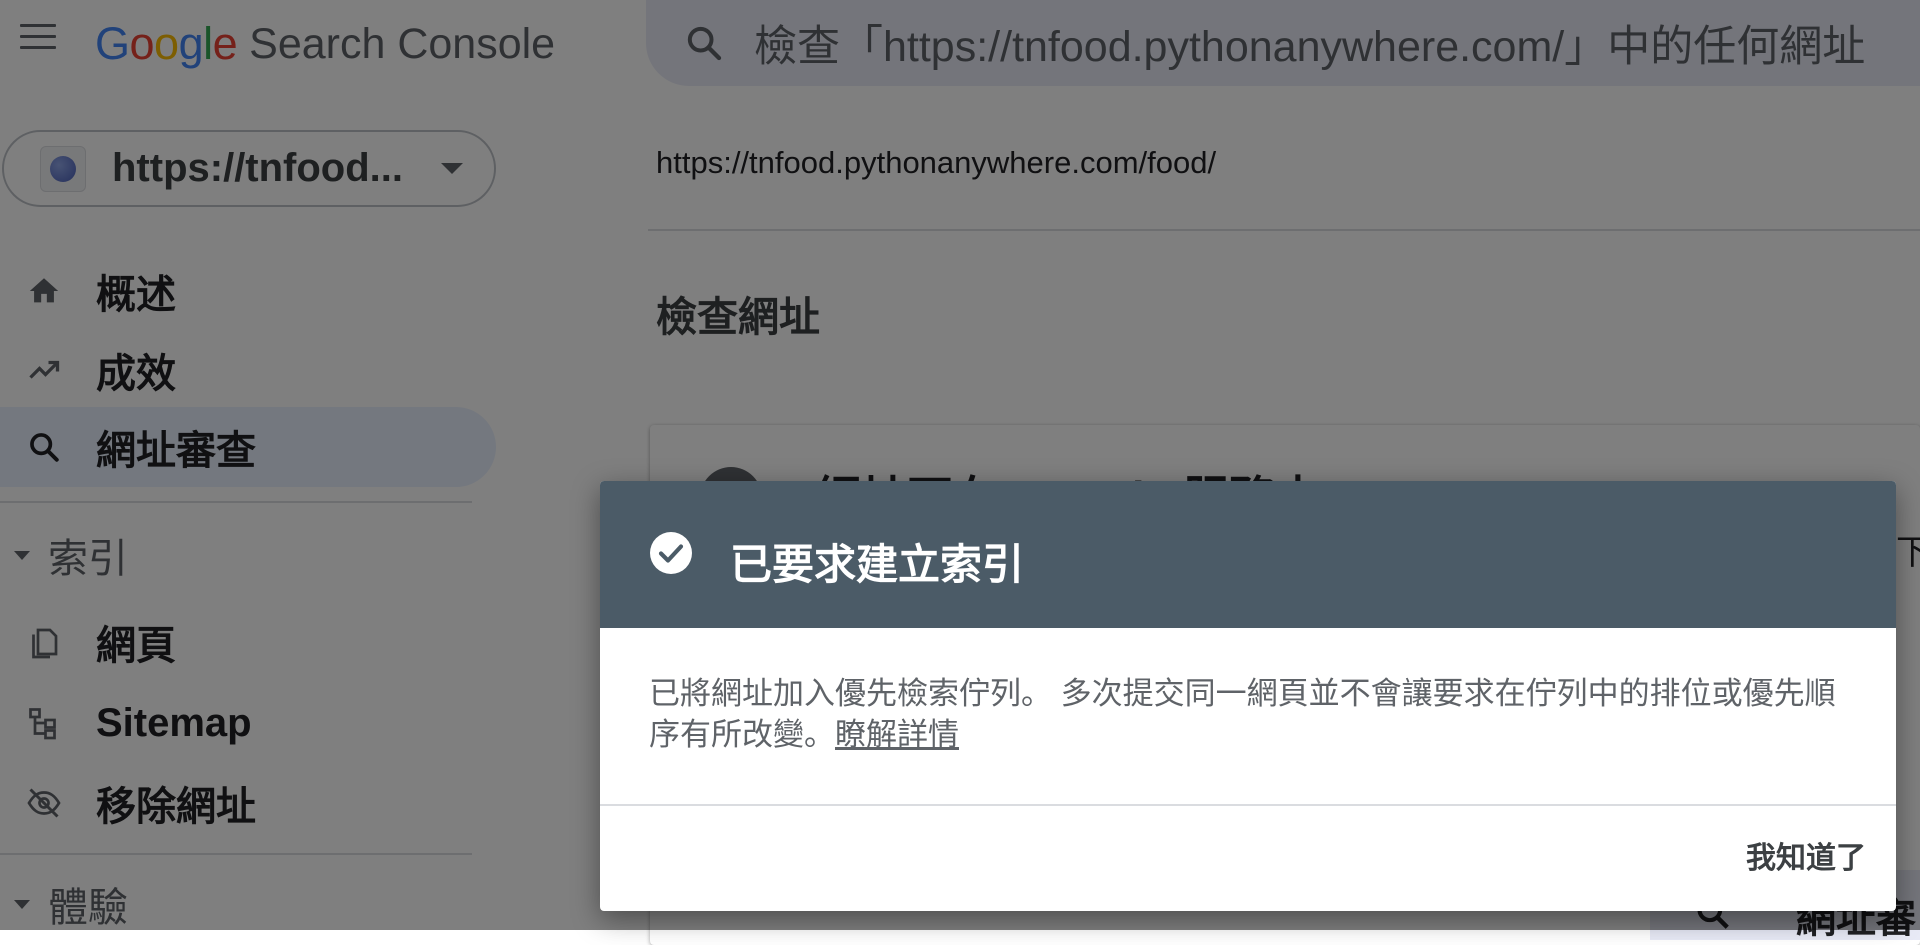 This screenshot has width=1920, height=945. What do you see at coordinates (1248, 554) in the screenshot?
I see `dialog-header: 已要求建立索引` at bounding box center [1248, 554].